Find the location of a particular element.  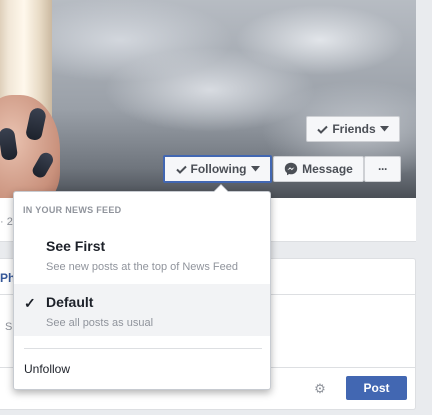

friends-button: Friends is located at coordinates (353, 129).